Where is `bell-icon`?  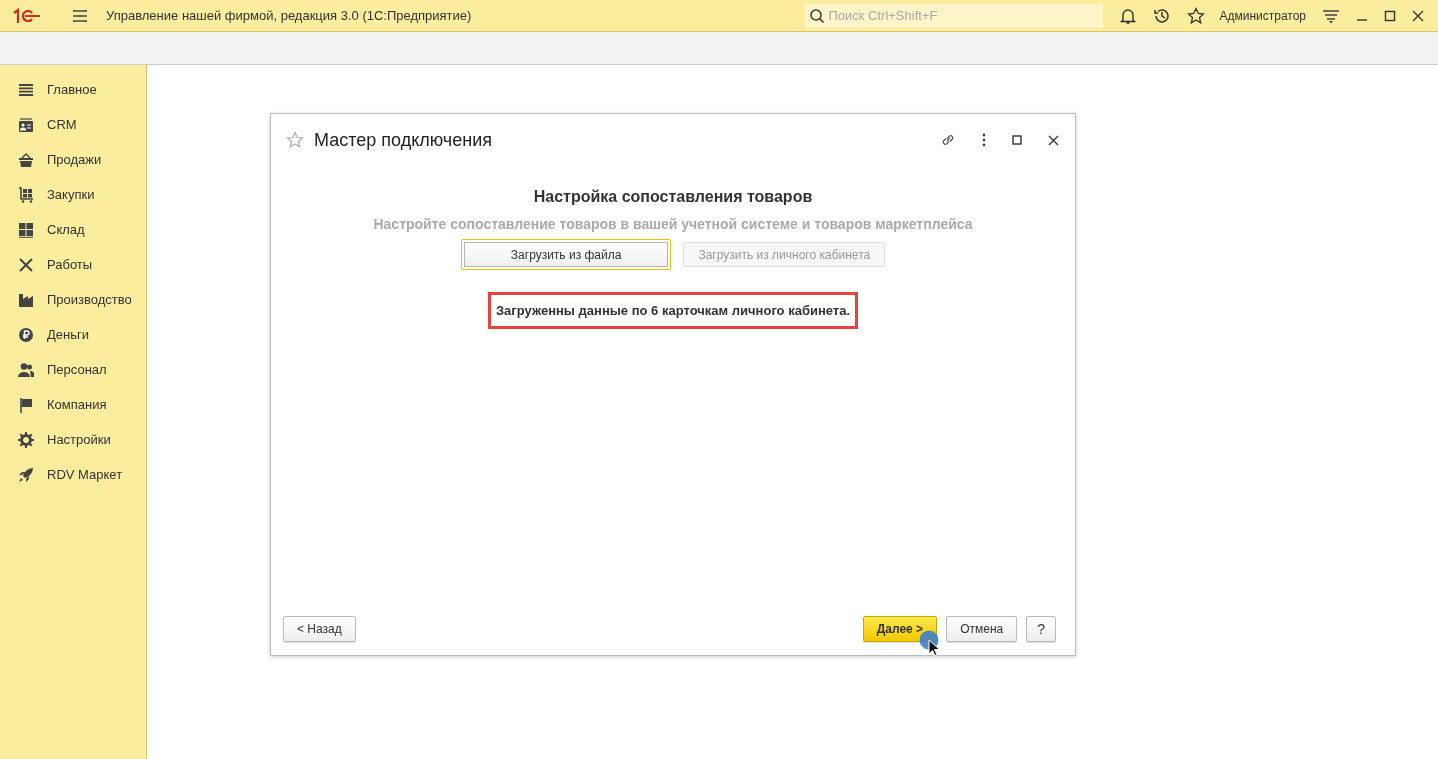 bell-icon is located at coordinates (1128, 15).